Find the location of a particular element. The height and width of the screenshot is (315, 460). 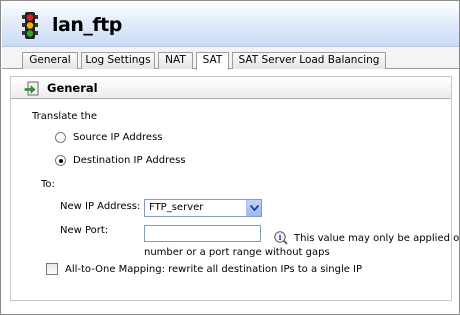

source-ip-radio is located at coordinates (60, 137).